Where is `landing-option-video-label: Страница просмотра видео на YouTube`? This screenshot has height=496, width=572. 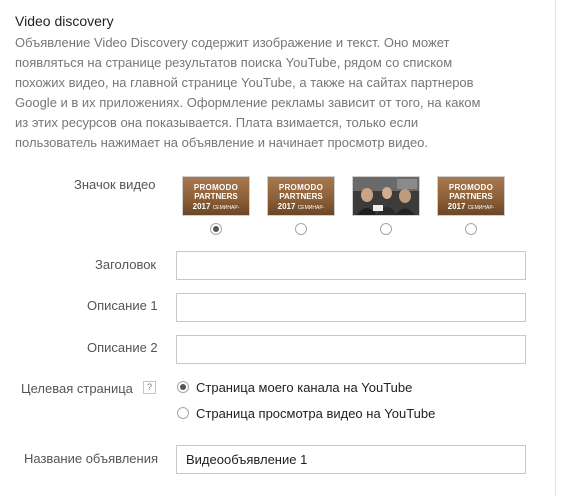
landing-option-video-label: Страница просмотра видео на YouTube is located at coordinates (315, 413).